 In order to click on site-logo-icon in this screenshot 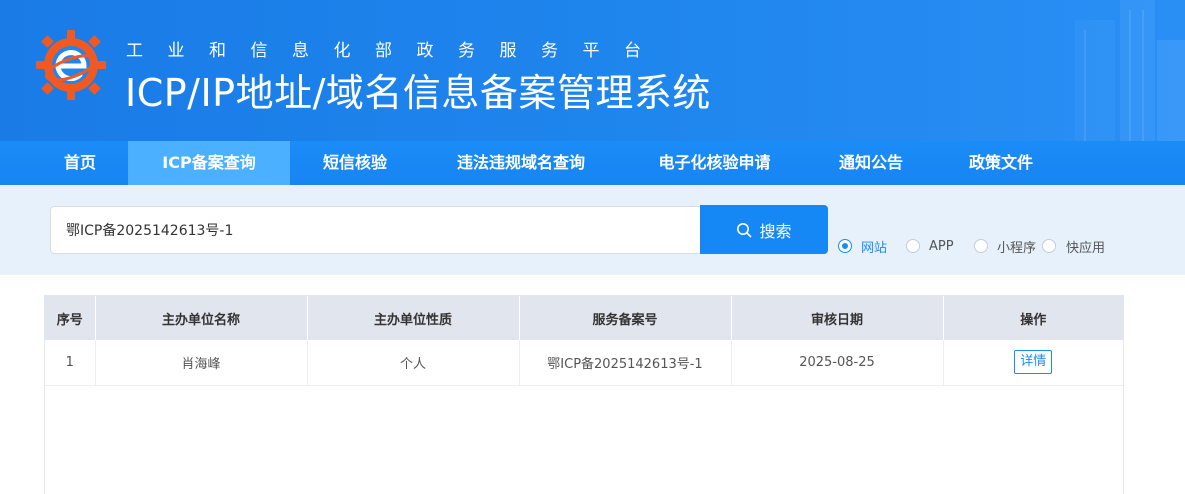, I will do `click(71, 65)`.